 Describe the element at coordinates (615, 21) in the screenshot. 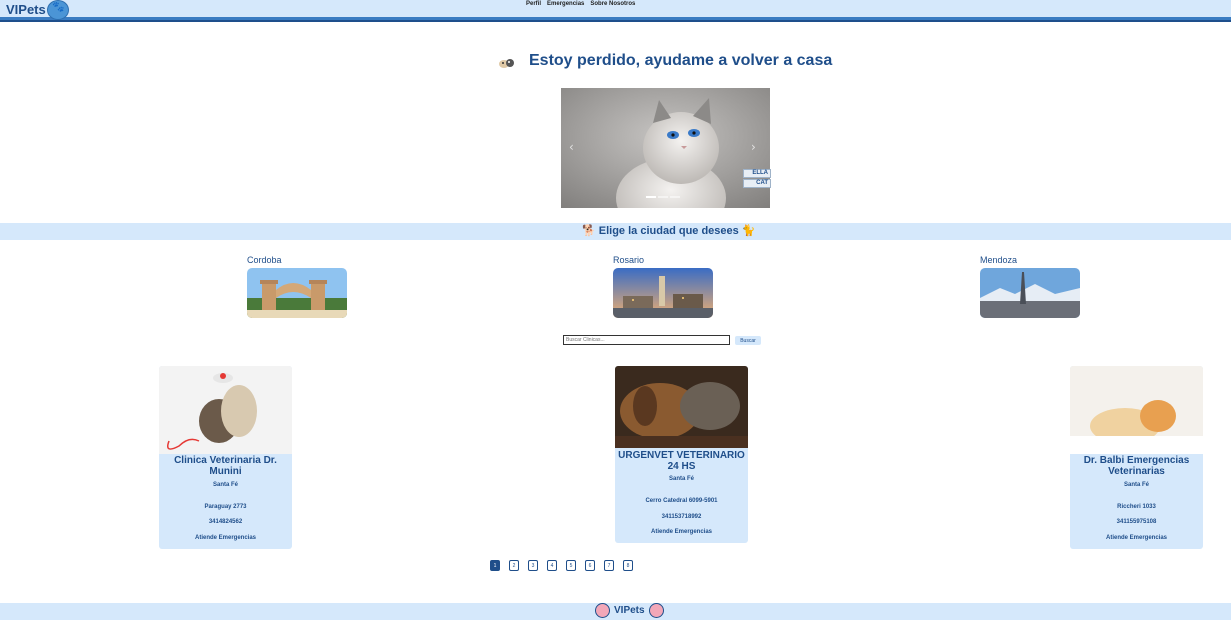

I see `navbar-divider-dark` at that location.